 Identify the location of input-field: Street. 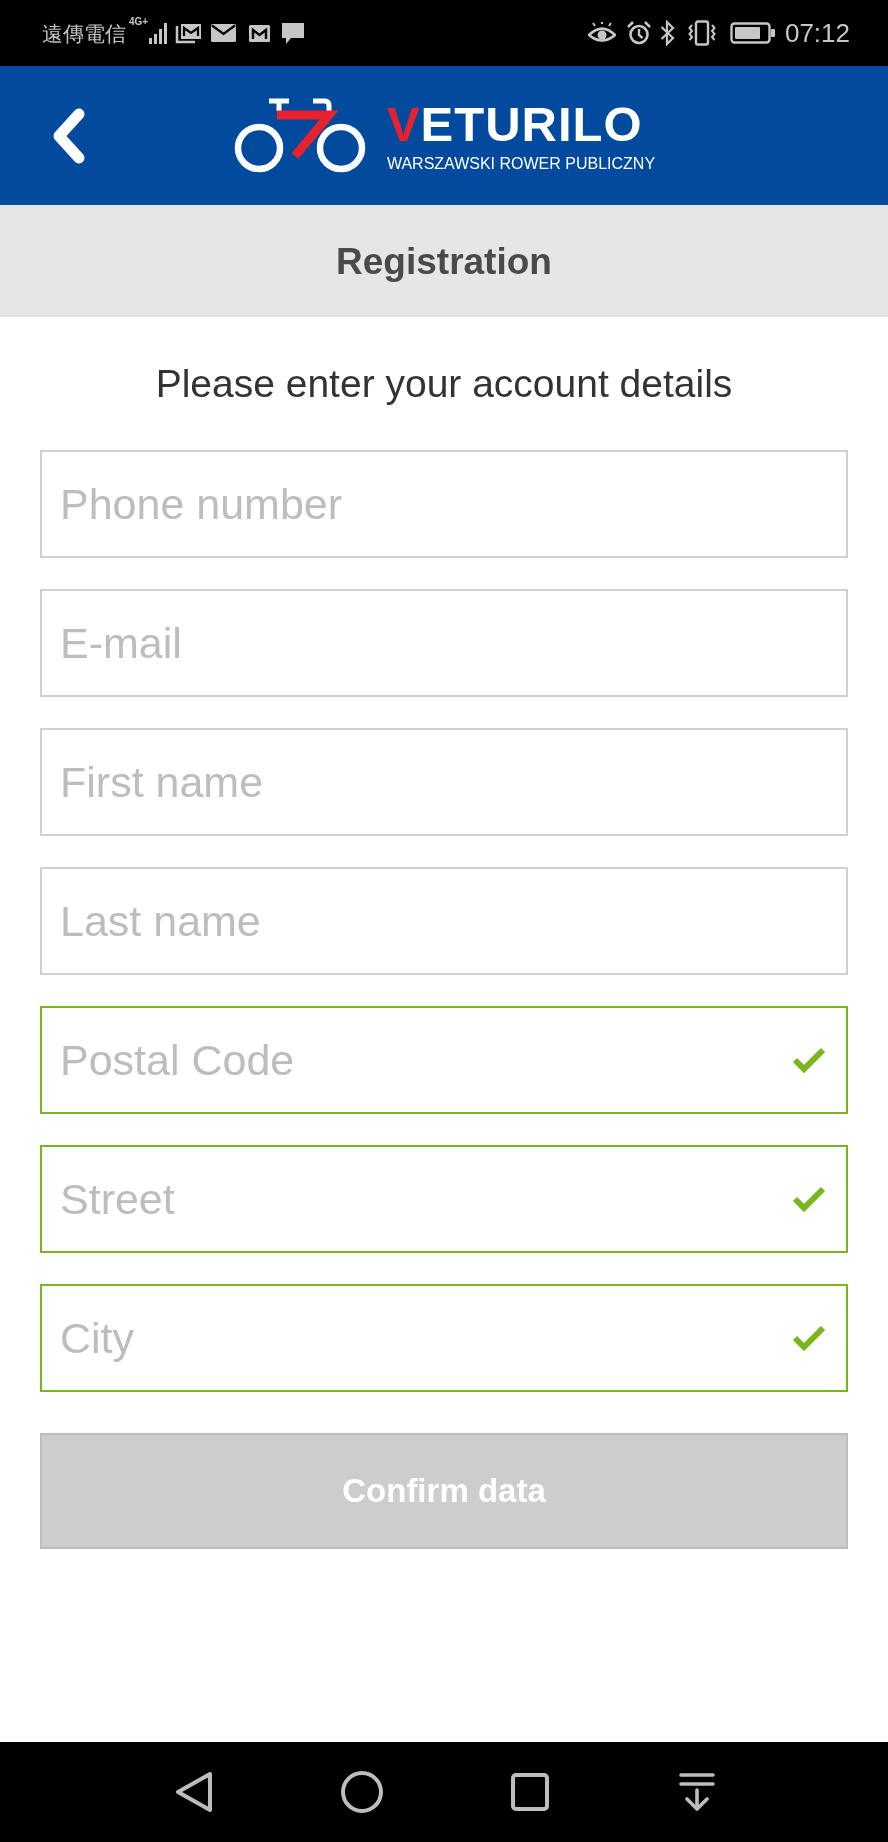
(444, 1199).